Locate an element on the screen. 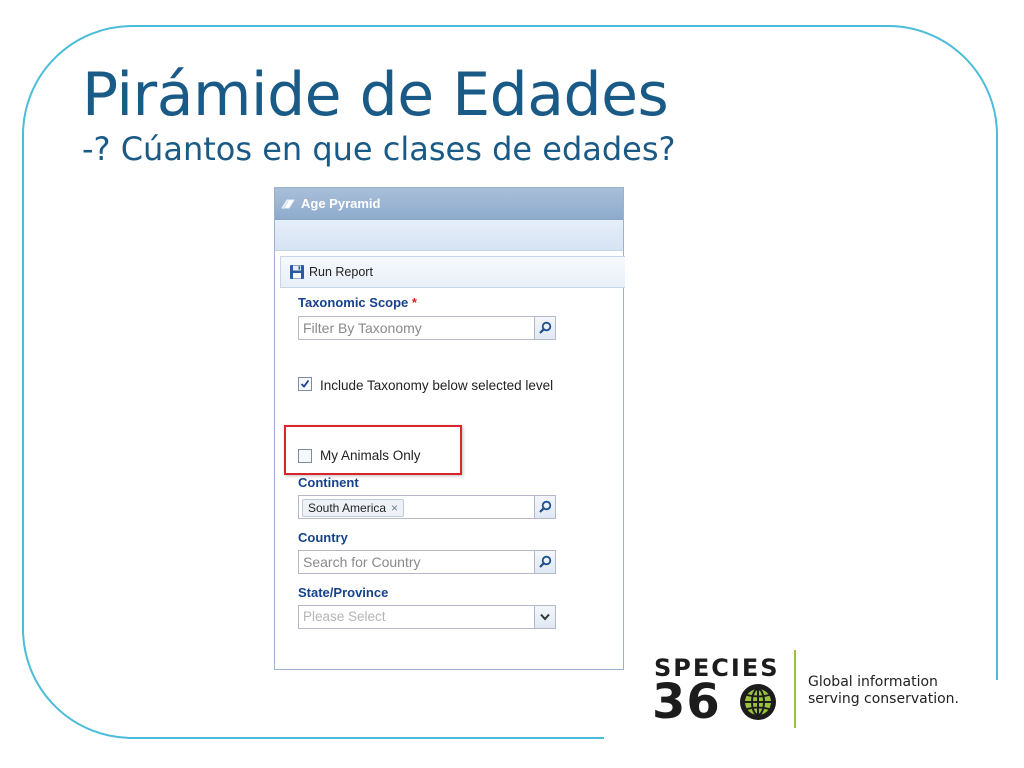 The height and width of the screenshot is (768, 1024). tagline-line-2: serving conservation. is located at coordinates (883, 699).